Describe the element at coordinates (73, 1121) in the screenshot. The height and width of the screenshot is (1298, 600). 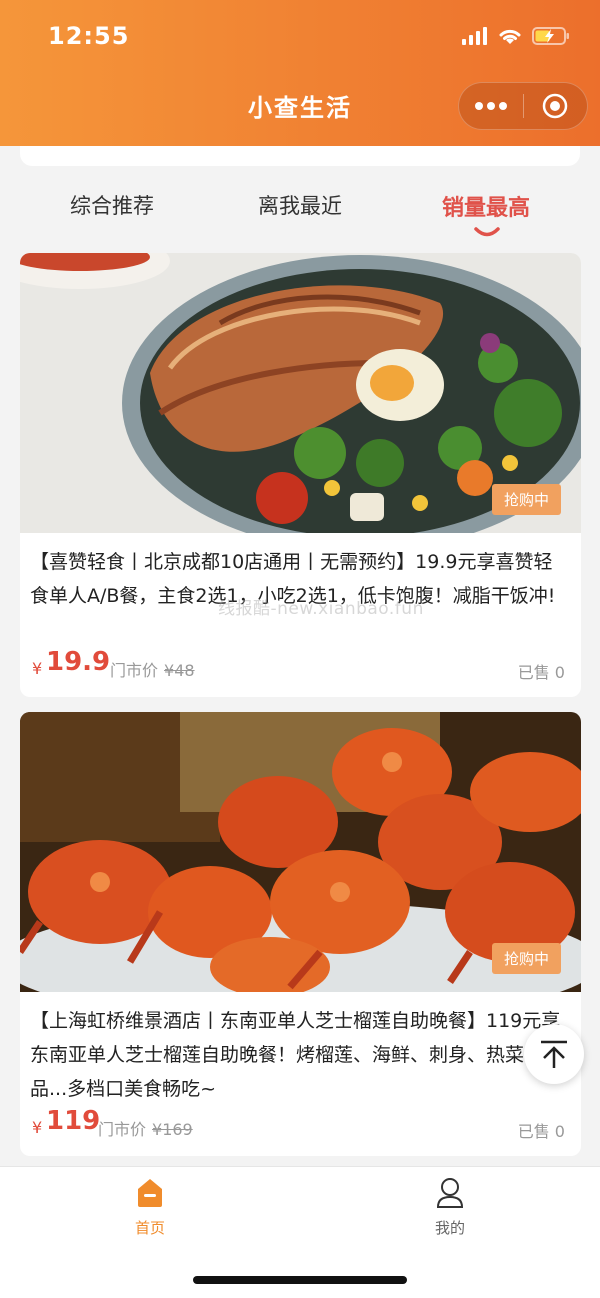
I see `sale-price: 119` at that location.